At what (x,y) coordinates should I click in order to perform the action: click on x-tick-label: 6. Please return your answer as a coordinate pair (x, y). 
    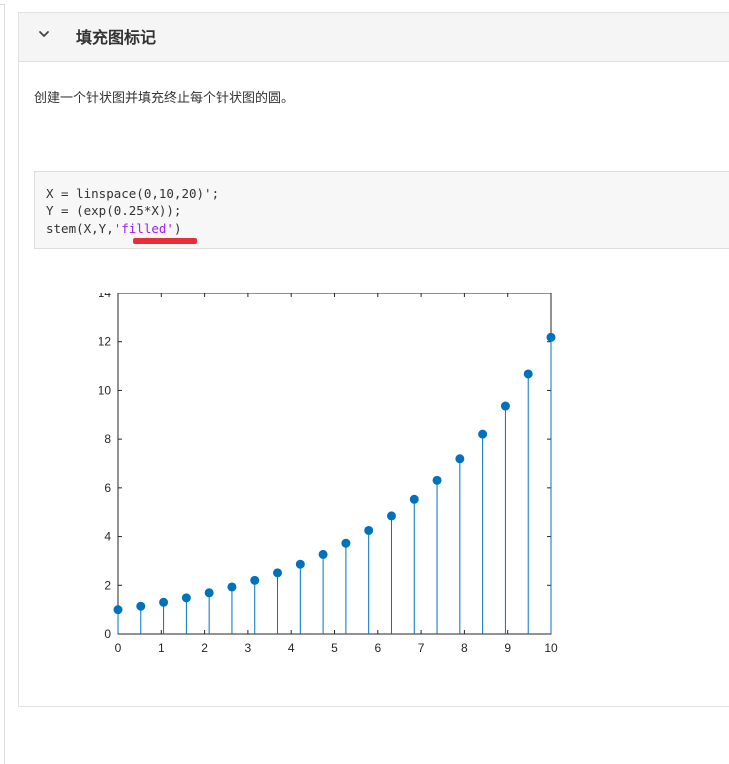
    Looking at the image, I should click on (377, 648).